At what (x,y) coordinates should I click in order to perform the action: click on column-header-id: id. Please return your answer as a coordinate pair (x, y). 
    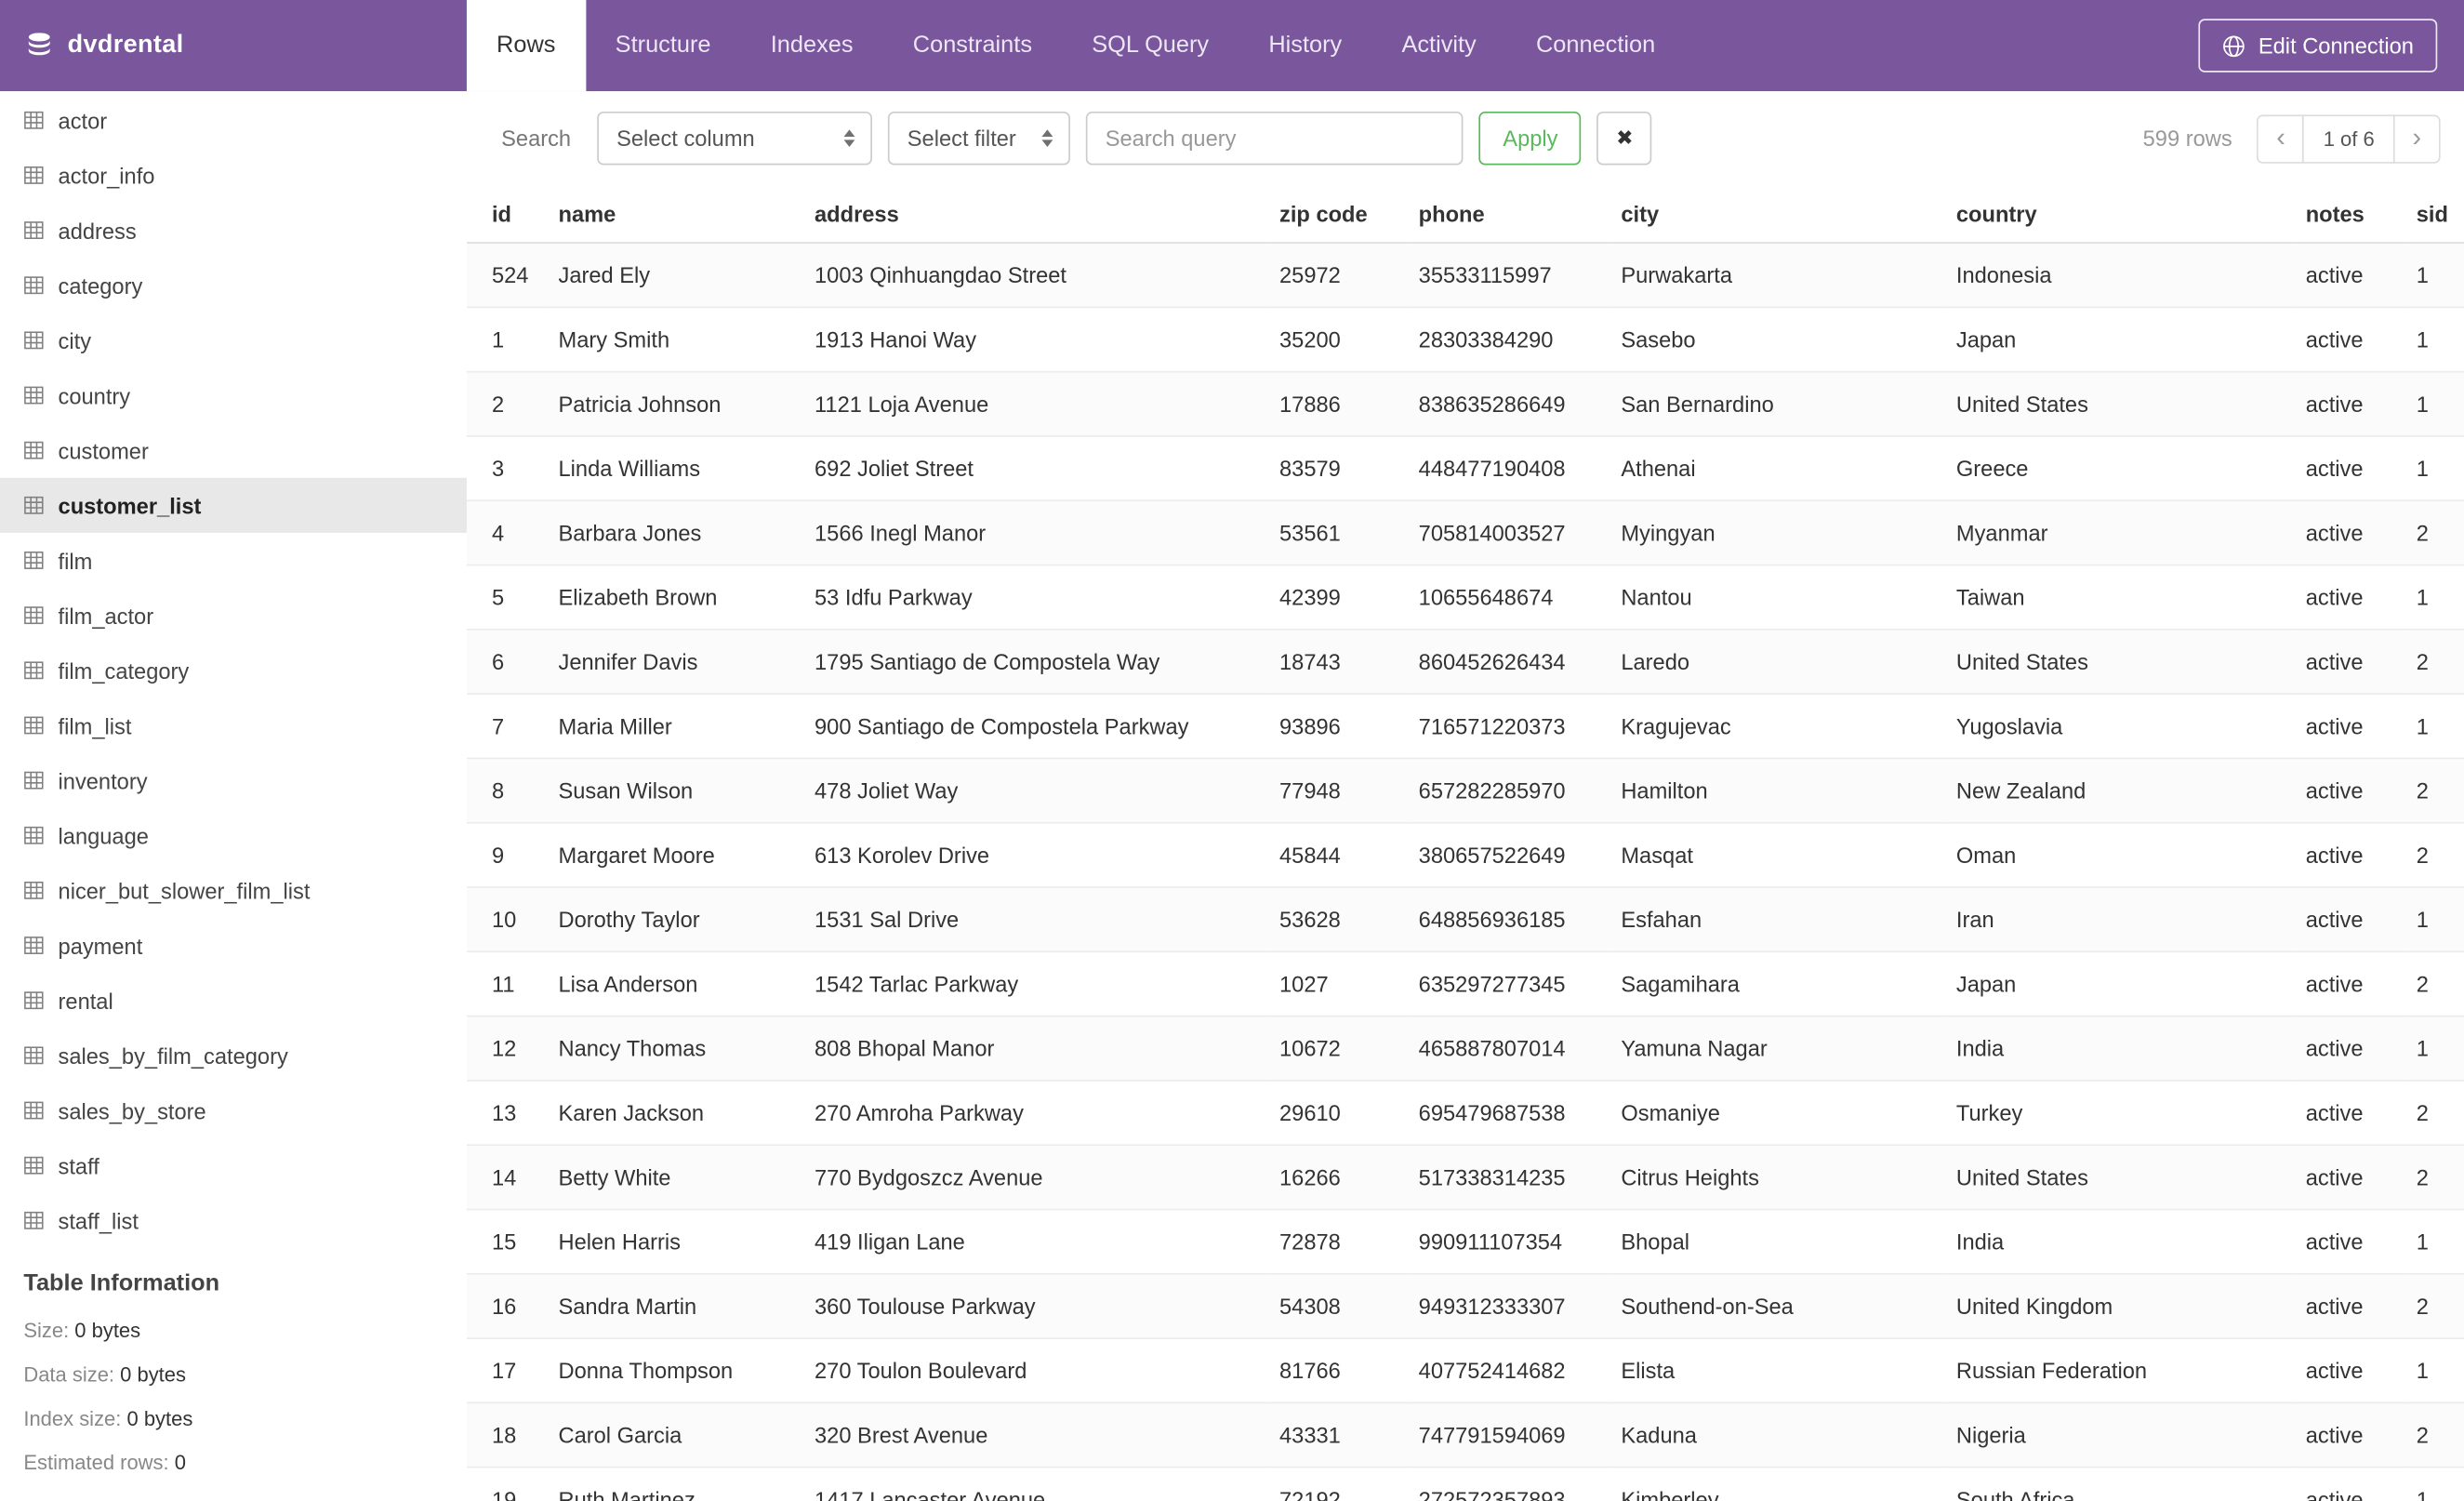
    Looking at the image, I should click on (506, 214).